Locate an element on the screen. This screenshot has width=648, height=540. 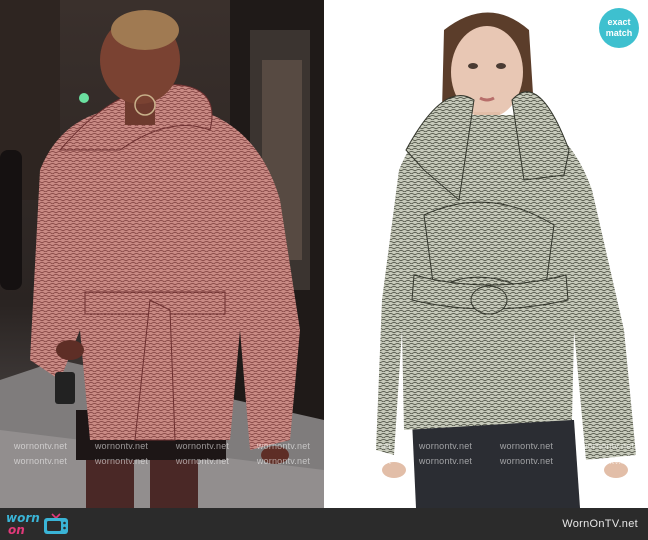
logo-word-on: on is located at coordinates (16, 530).